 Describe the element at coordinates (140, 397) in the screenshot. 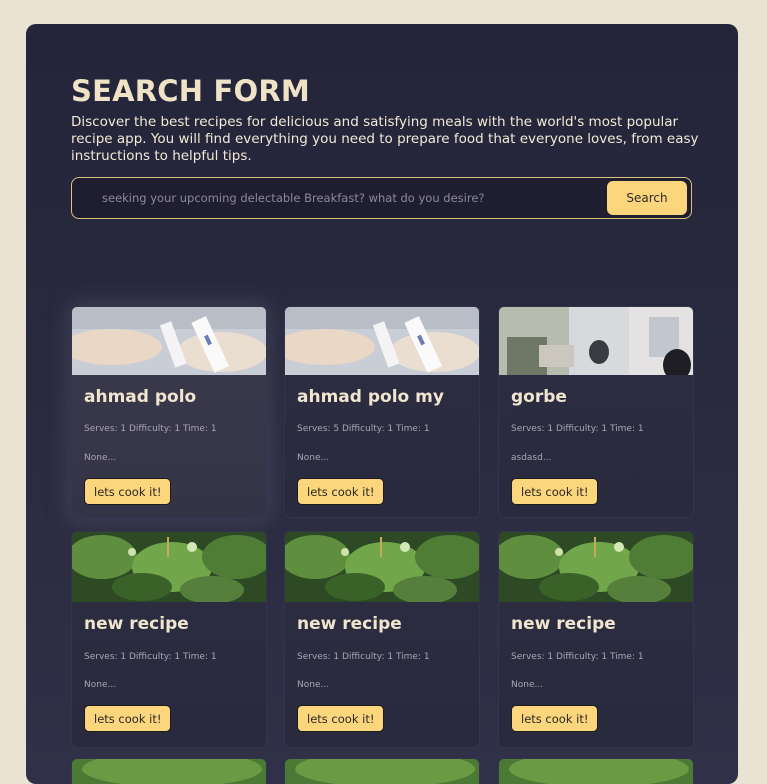

I see `recipe-title: ahmad polo` at that location.